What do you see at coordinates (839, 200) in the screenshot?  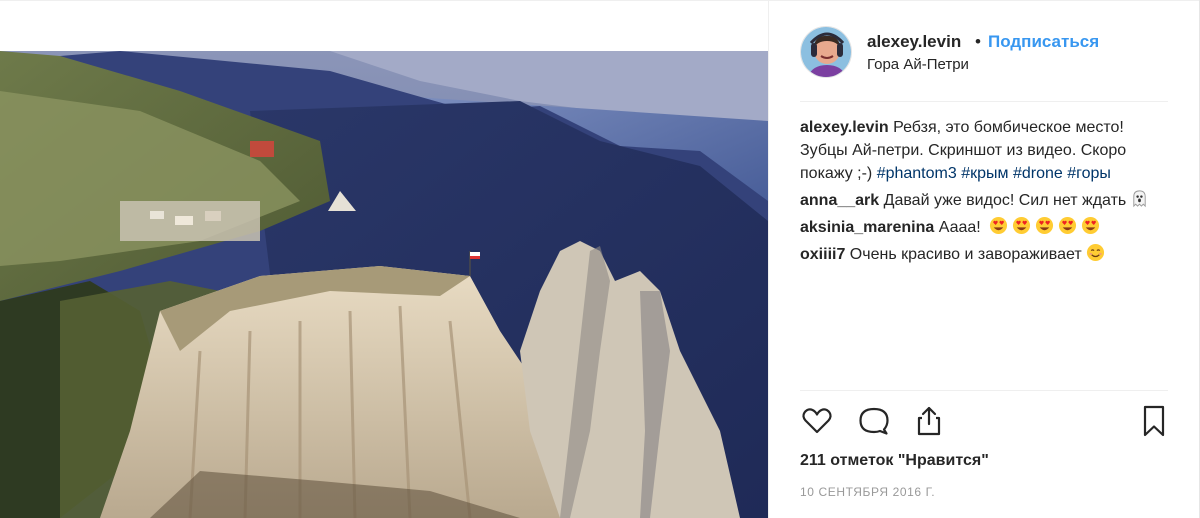 I see `comment-username: anna__ark` at bounding box center [839, 200].